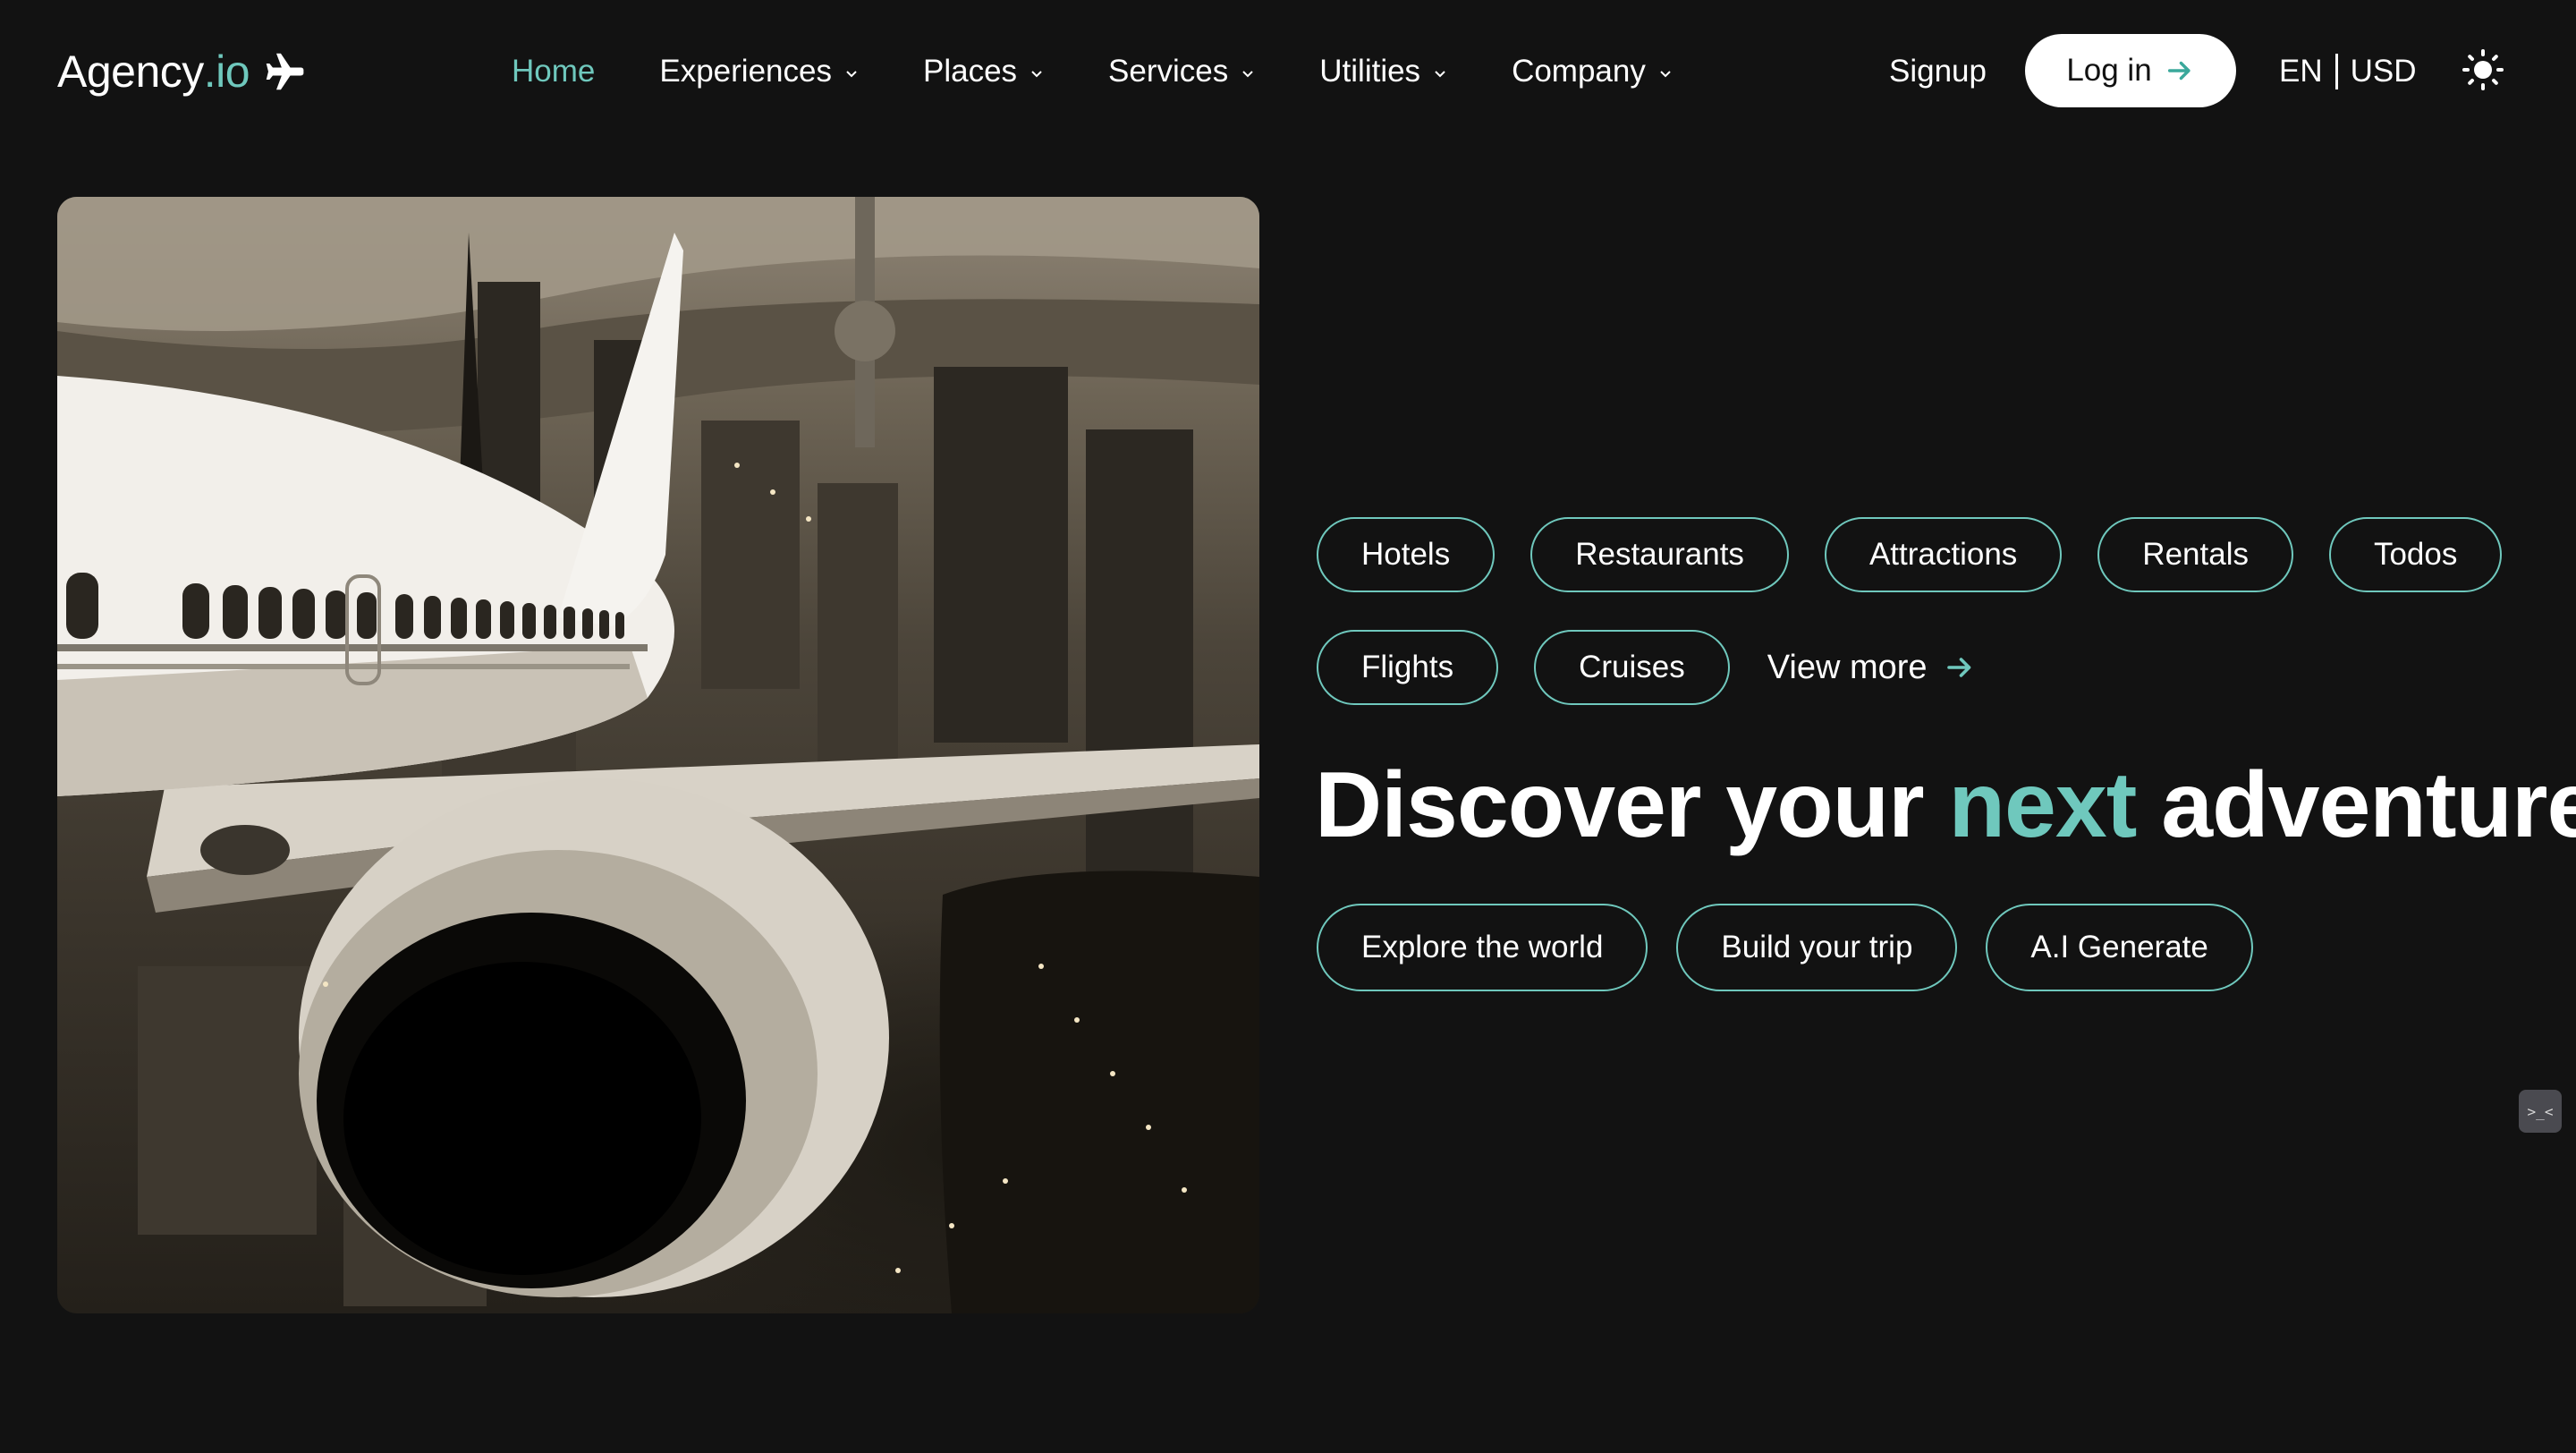  I want to click on ai-generate-button: A.I Generate, so click(2119, 947).